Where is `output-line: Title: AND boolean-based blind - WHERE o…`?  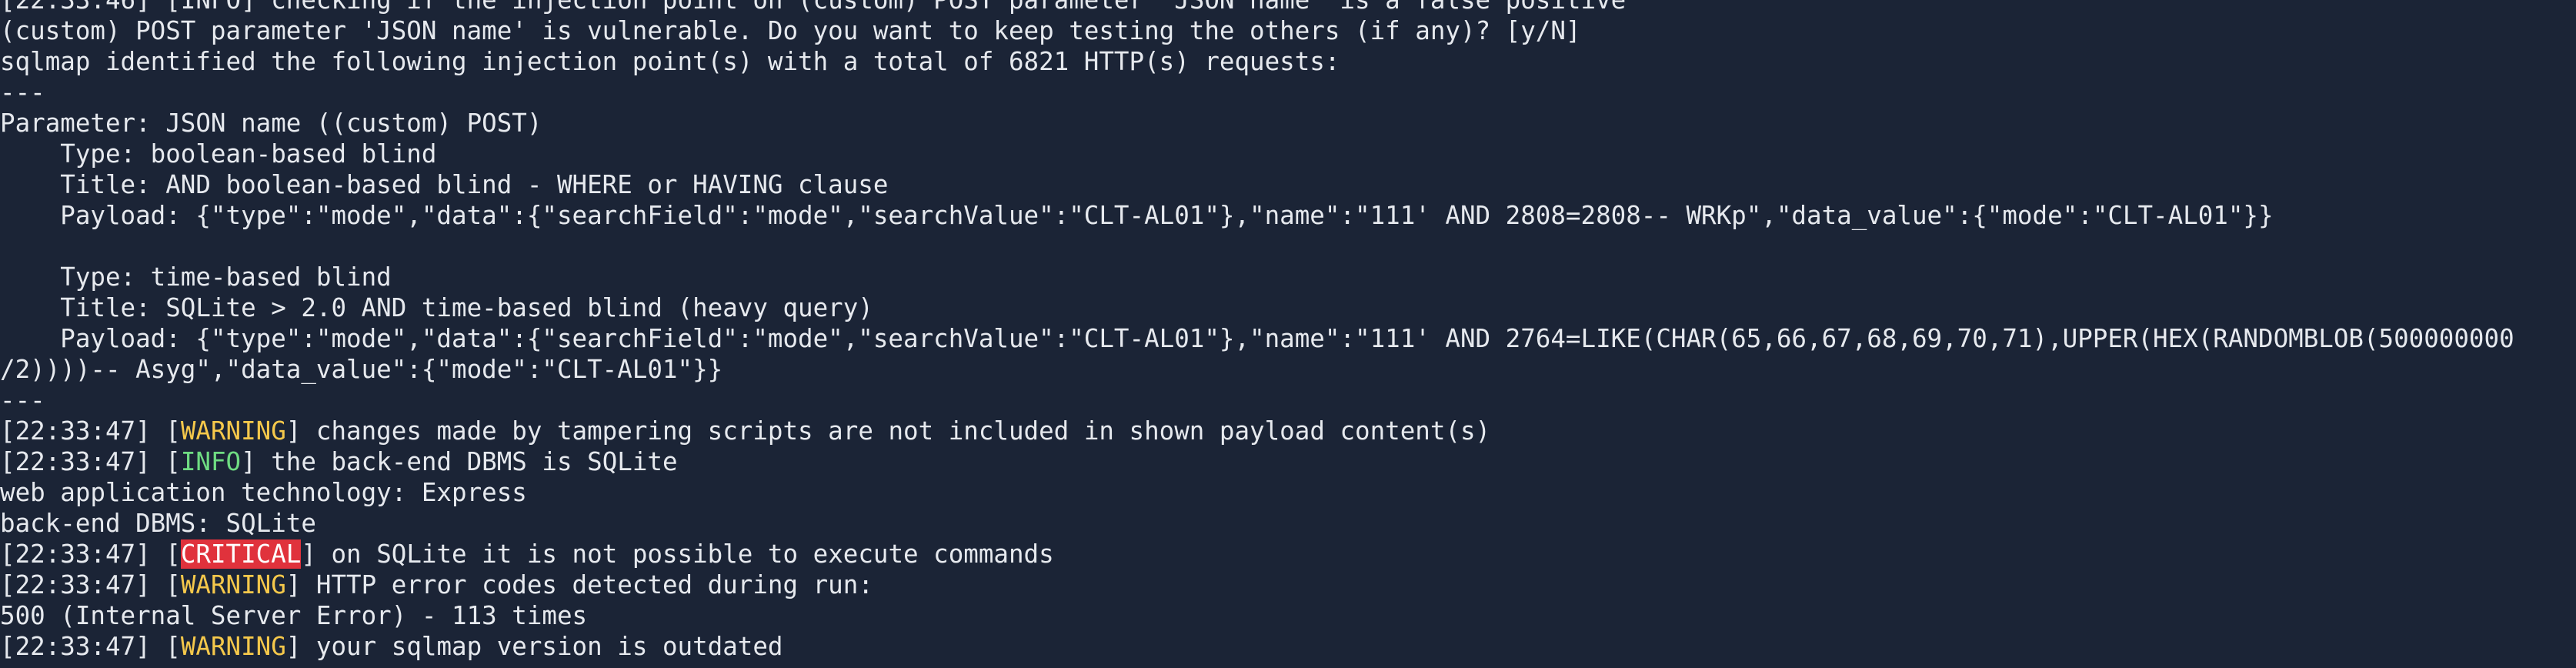 output-line: Title: AND boolean-based blind - WHERE o… is located at coordinates (444, 184).